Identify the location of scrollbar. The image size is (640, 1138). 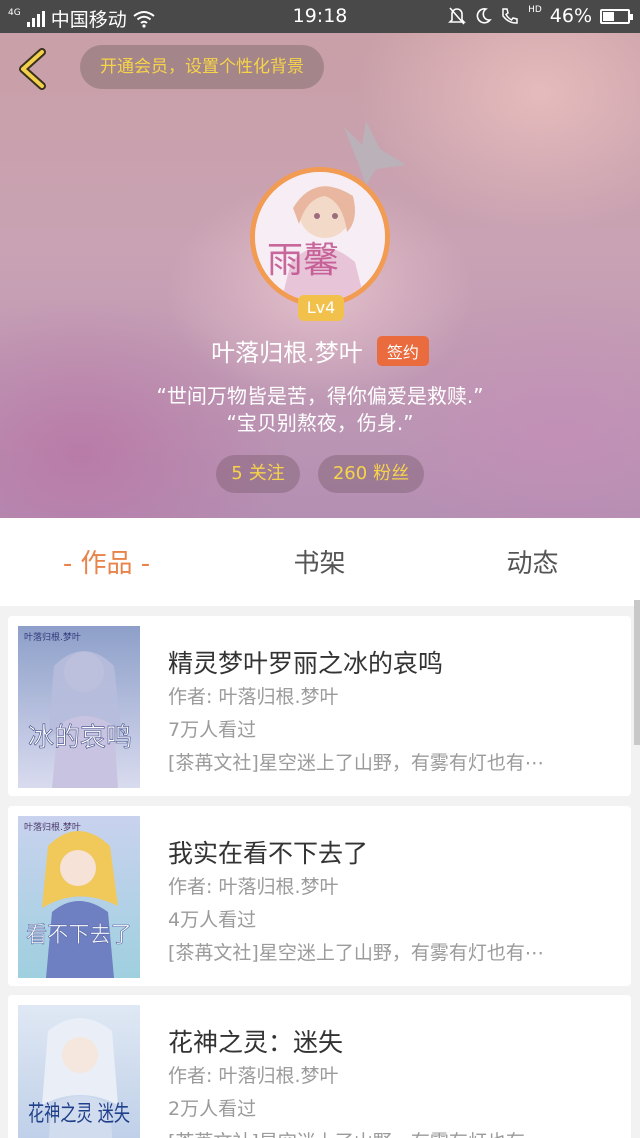
(637, 672).